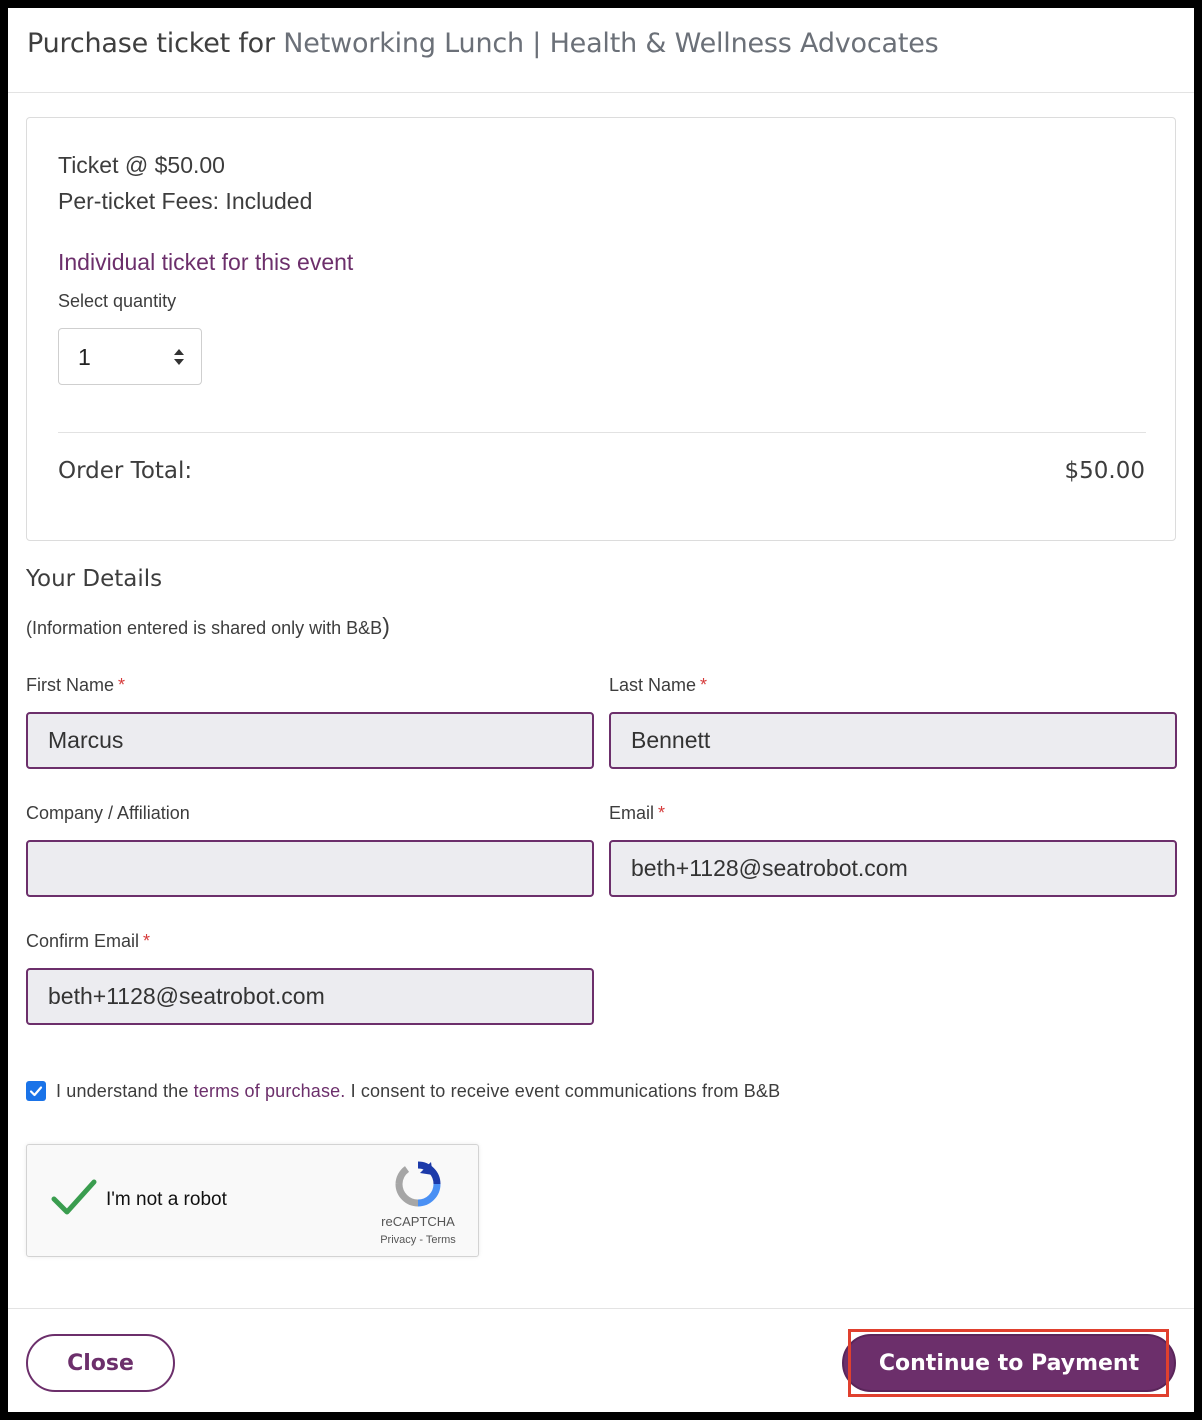 The image size is (1202, 1420). Describe the element at coordinates (70, 685) in the screenshot. I see `first-name-label-text: First Name` at that location.